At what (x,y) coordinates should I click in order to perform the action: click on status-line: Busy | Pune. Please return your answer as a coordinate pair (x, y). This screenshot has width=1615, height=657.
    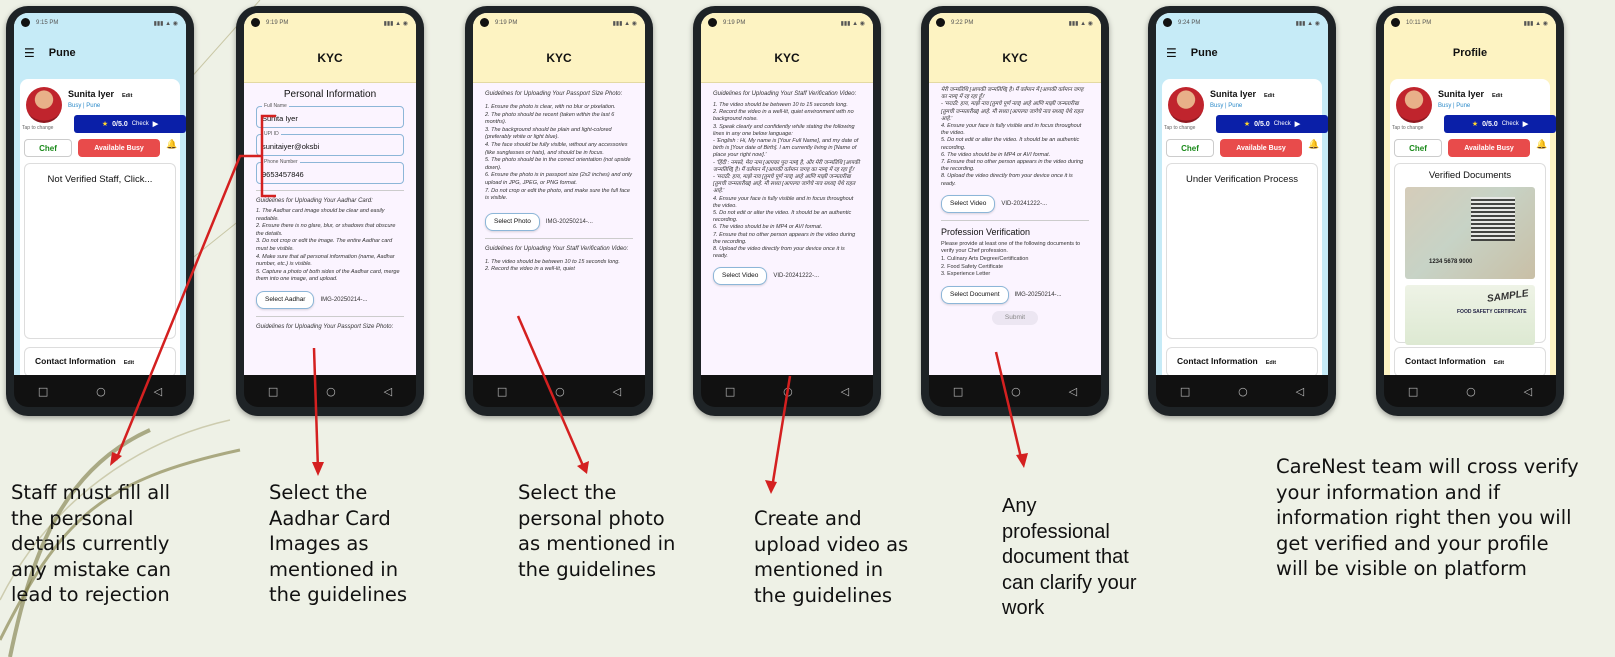
    Looking at the image, I should click on (84, 106).